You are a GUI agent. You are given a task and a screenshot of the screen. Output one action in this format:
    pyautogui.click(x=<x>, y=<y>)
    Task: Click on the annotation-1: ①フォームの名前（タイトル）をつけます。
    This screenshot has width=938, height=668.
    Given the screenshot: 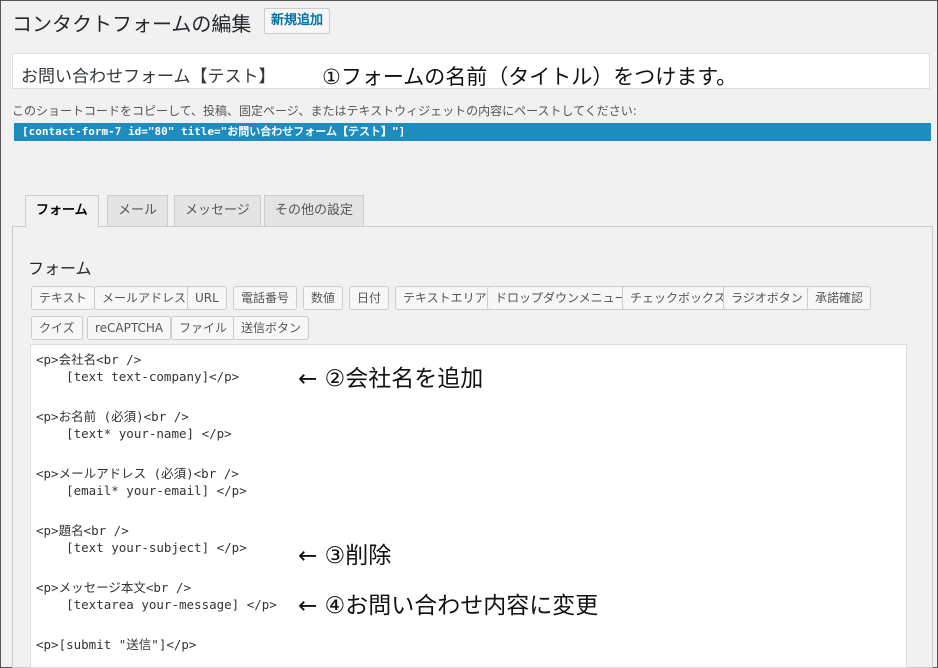 What is the action you would take?
    pyautogui.click(x=530, y=77)
    